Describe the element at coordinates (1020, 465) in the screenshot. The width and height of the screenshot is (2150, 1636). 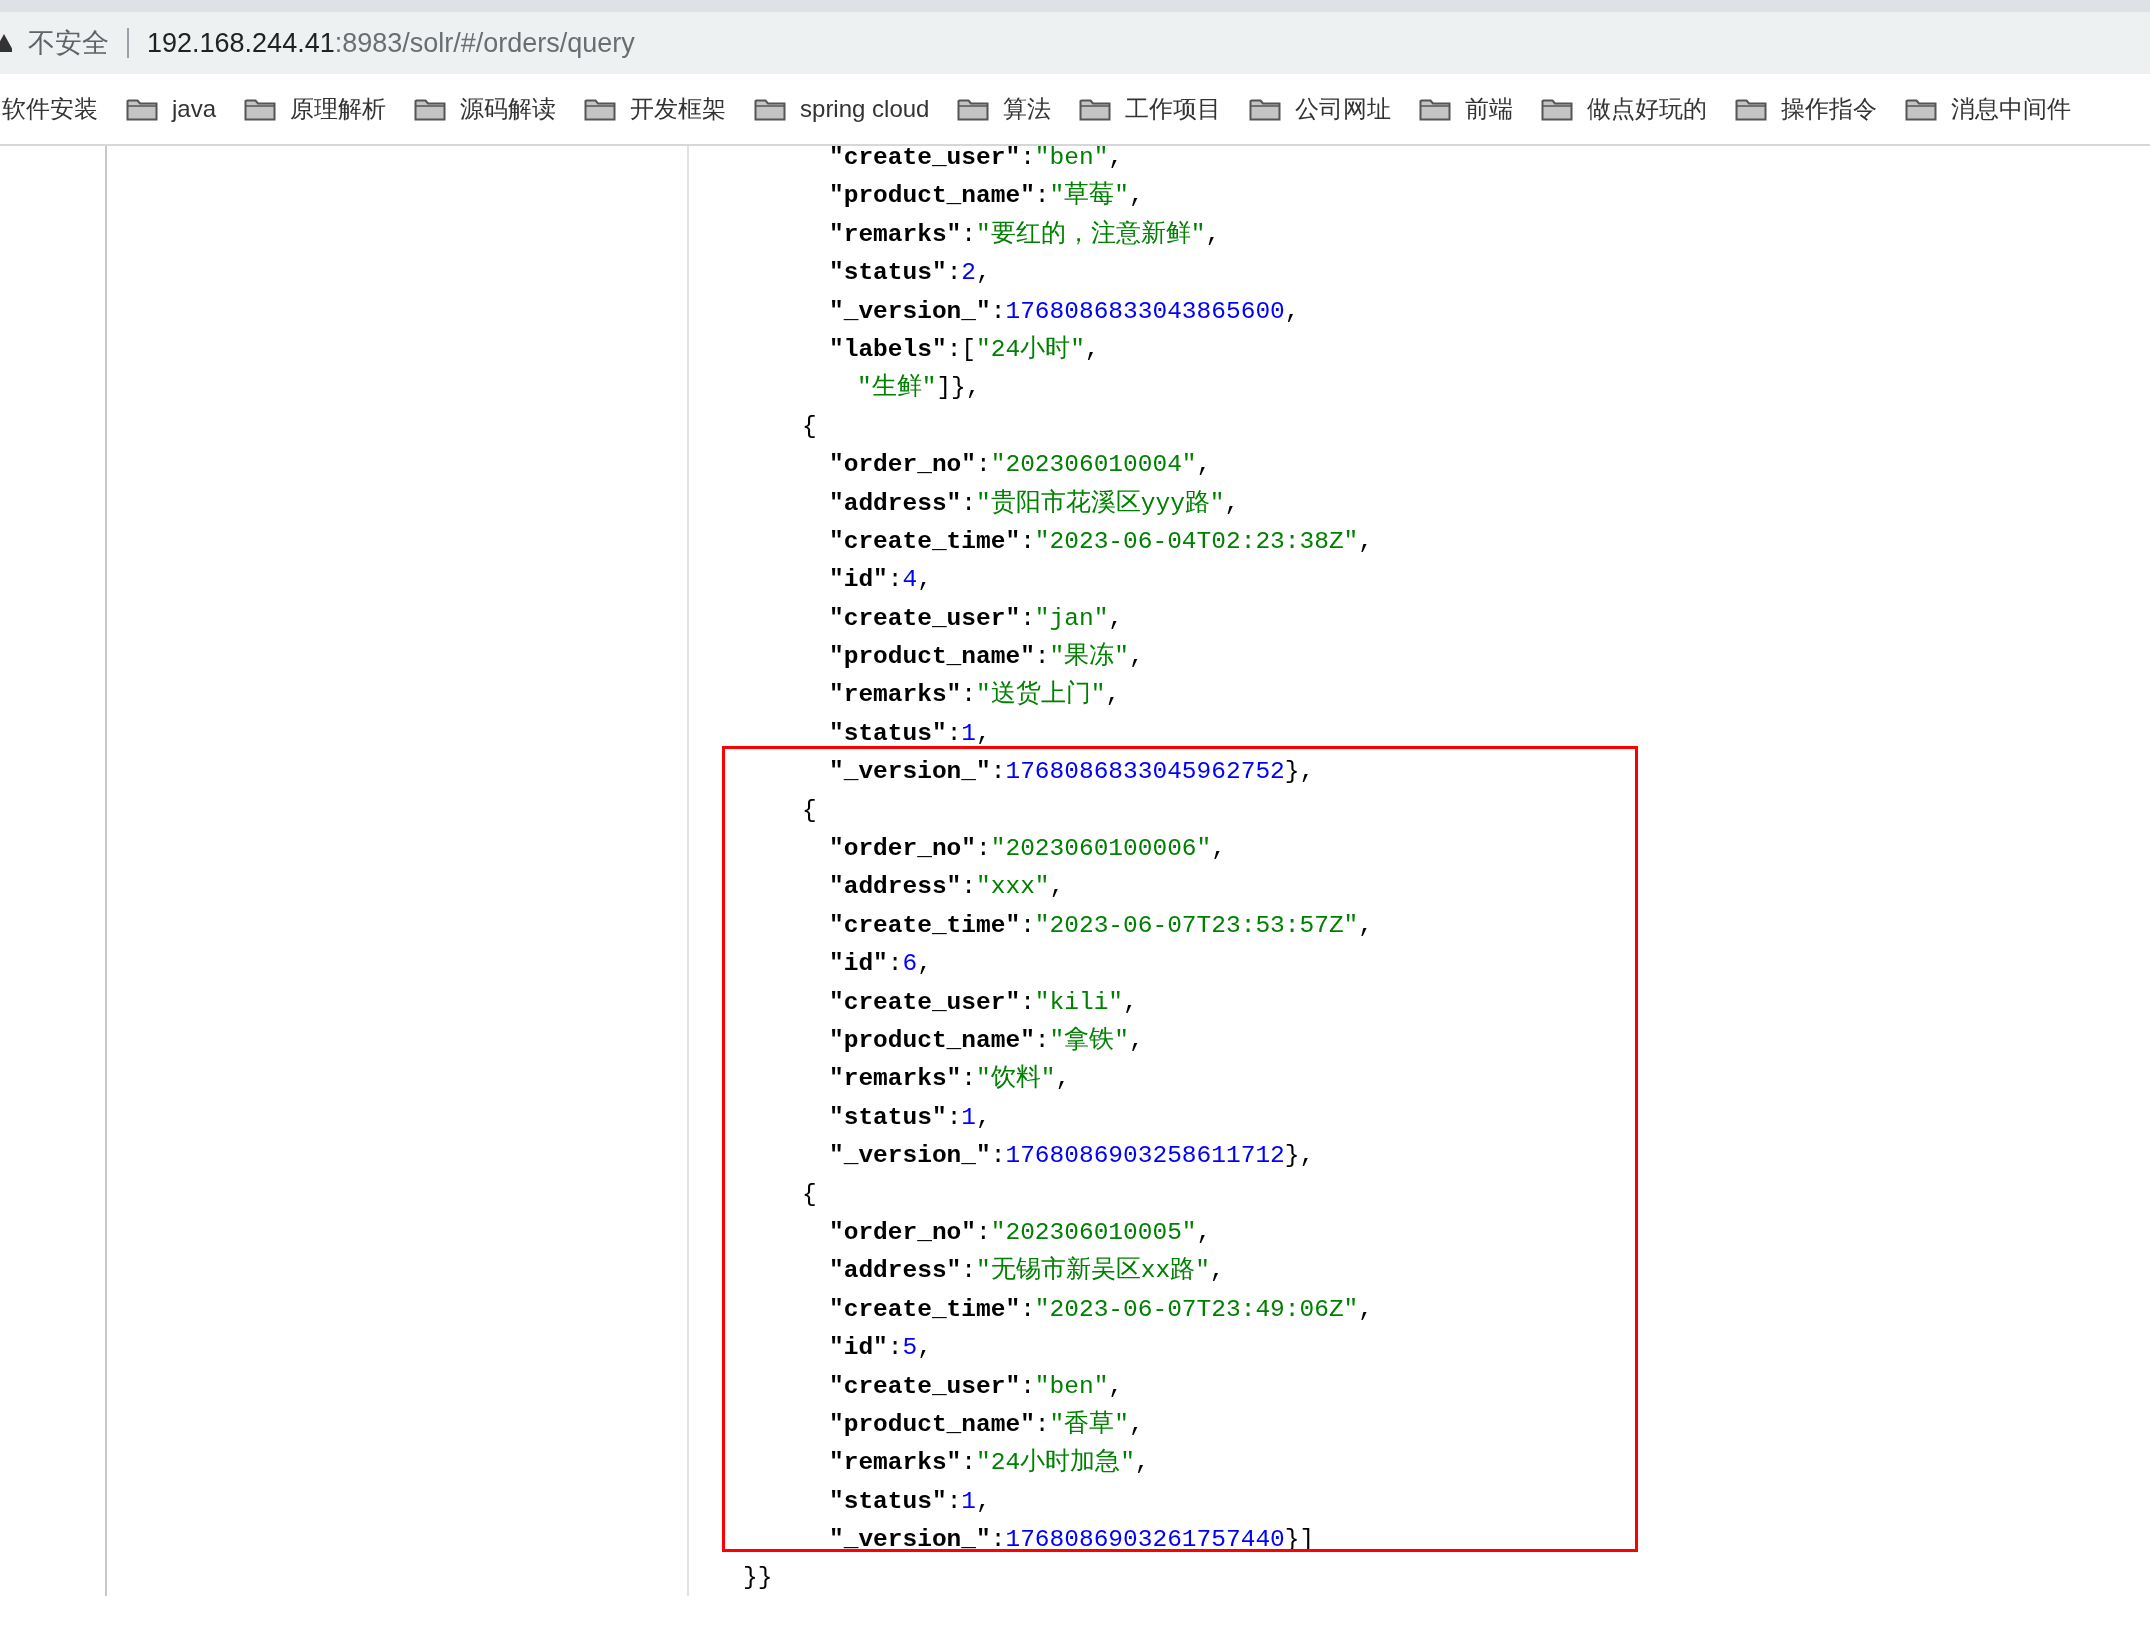
I see `json-line: "order_no":"202306010004",` at that location.